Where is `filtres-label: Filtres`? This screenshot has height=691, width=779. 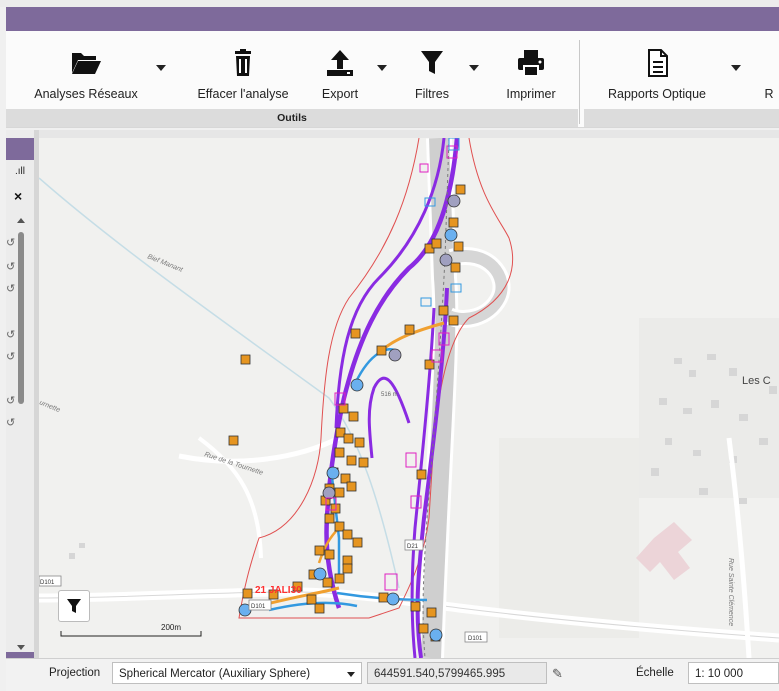
filtres-label: Filtres is located at coordinates (432, 94).